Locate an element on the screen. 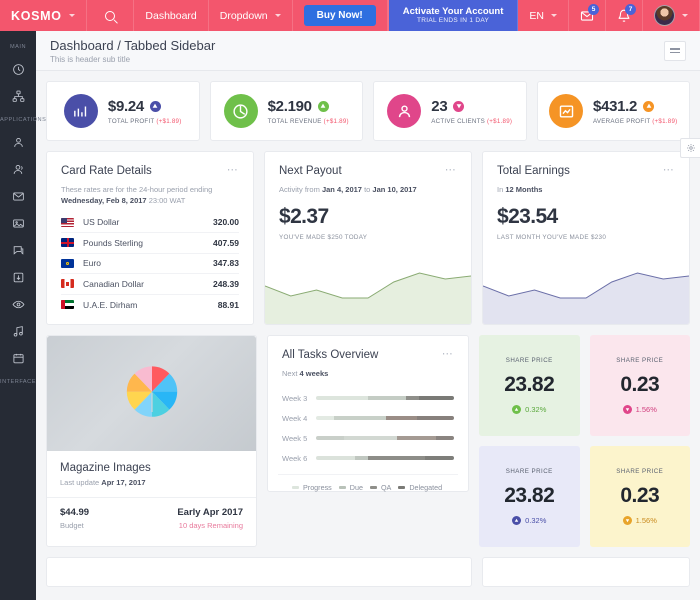 This screenshot has height=600, width=700. messages-badge: 5 is located at coordinates (593, 9).